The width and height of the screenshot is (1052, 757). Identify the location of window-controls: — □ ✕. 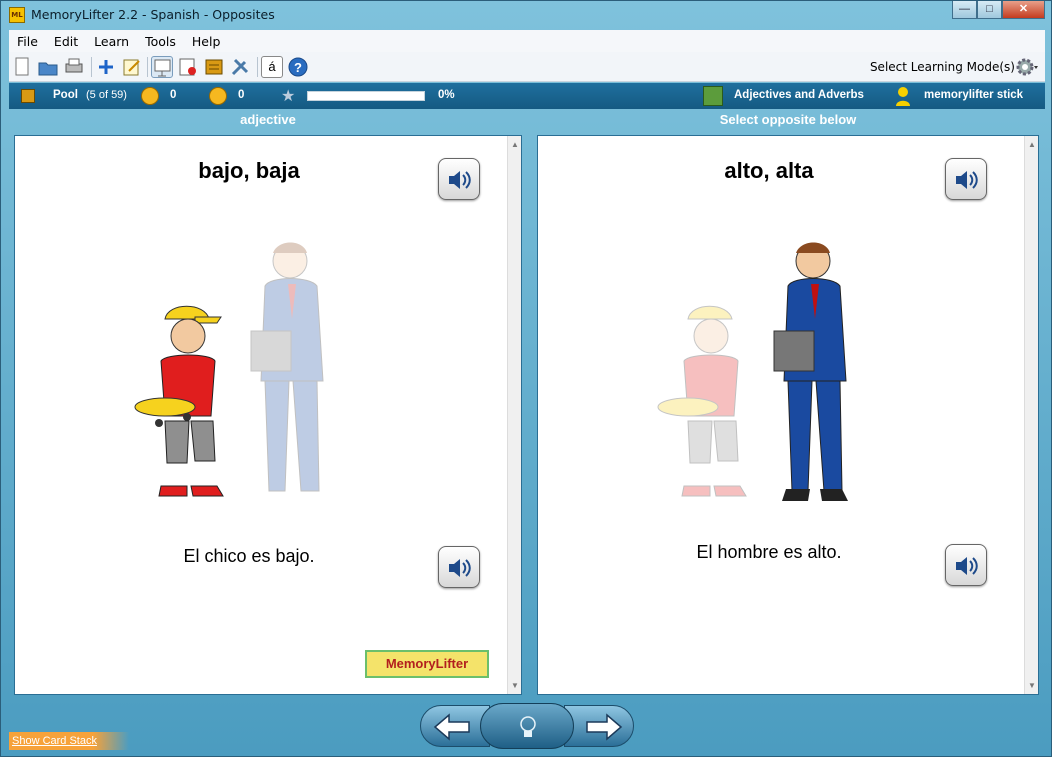
(998, 10).